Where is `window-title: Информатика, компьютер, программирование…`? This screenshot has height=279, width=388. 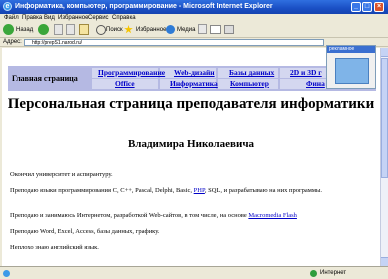
window-title: Информатика, компьютер, программирование… is located at coordinates (144, 6).